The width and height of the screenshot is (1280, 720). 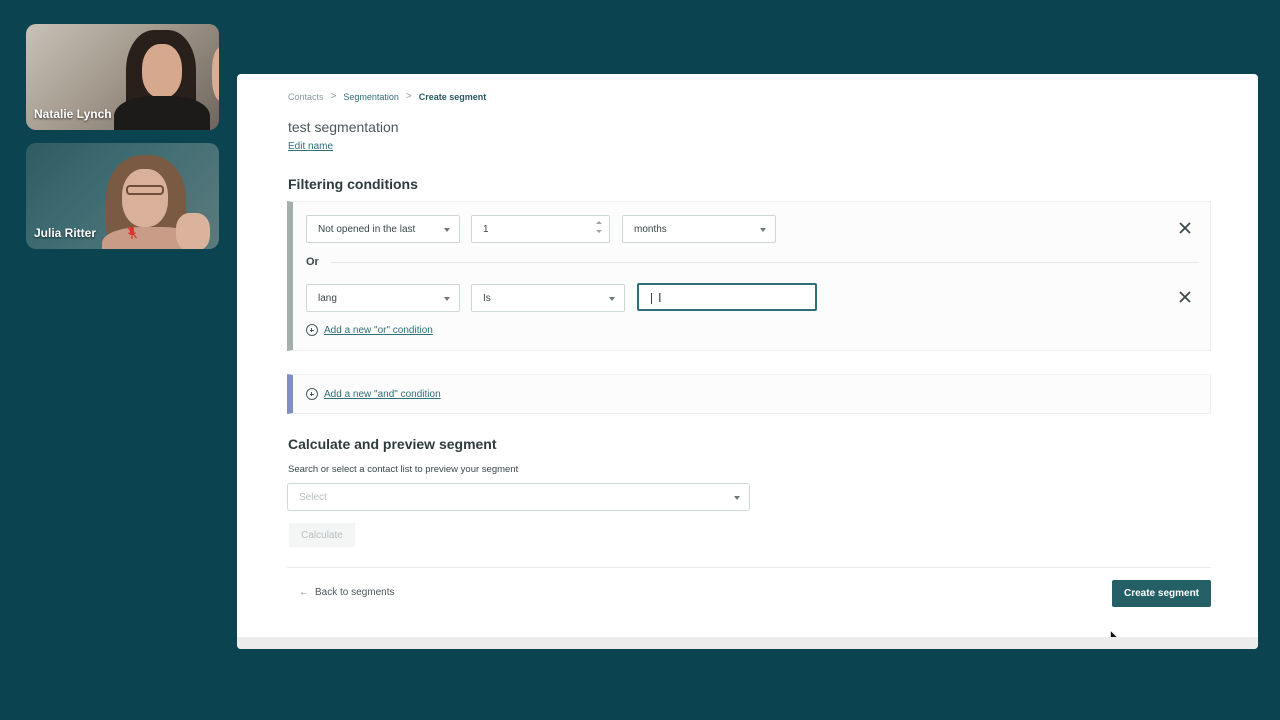 I want to click on text-cursor, so click(x=651, y=298).